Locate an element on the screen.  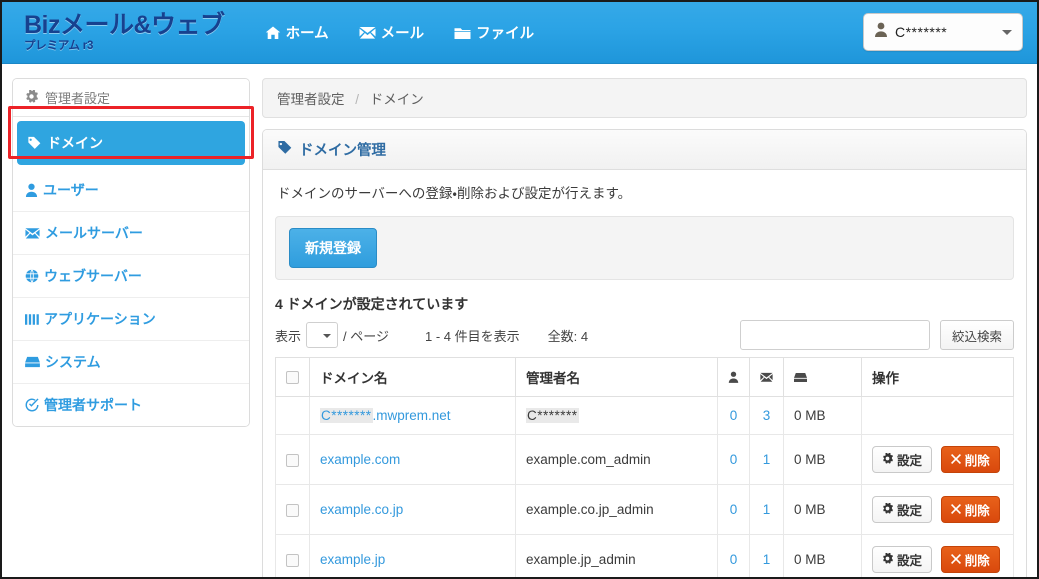
brand-logo: Bizメール&ウェブ プレミアム r3 is located at coordinates (124, 31).